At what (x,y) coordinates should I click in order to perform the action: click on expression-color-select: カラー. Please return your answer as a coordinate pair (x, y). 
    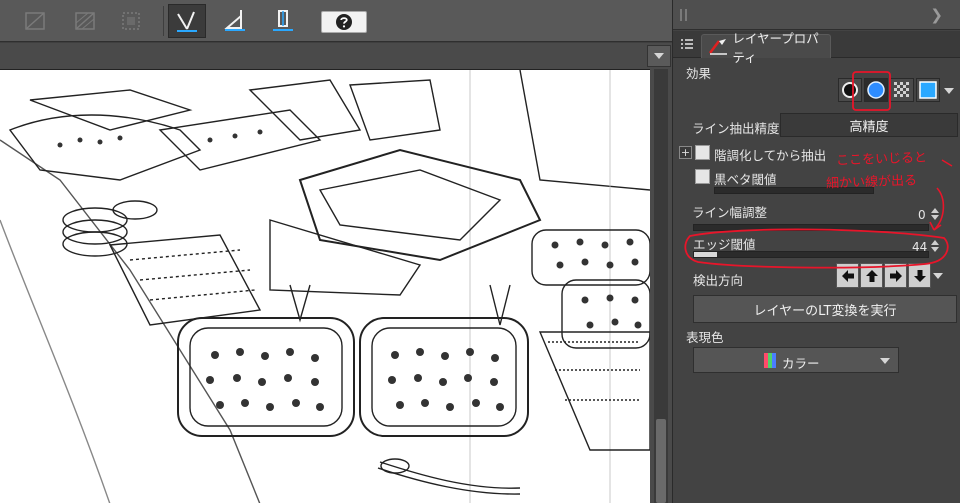
    Looking at the image, I should click on (796, 360).